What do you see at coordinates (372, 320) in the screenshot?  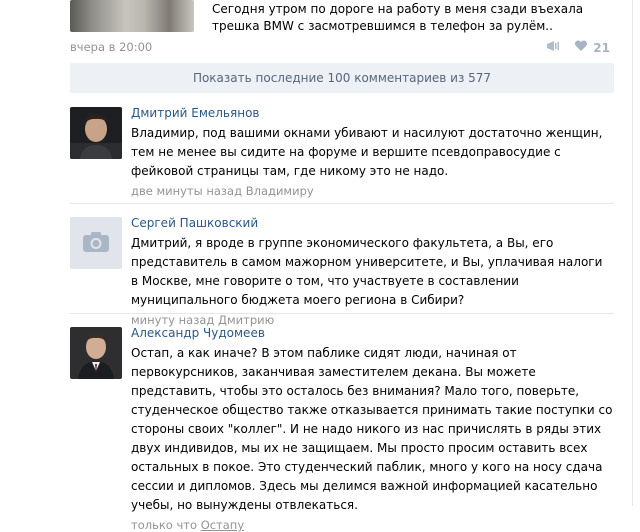 I see `comment-meta: минуту назад Дмитрию` at bounding box center [372, 320].